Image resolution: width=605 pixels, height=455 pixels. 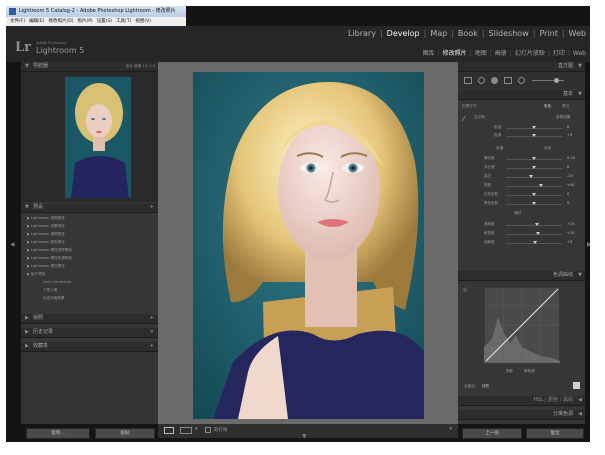 I want to click on hsl-tab: HSL, so click(x=538, y=400).